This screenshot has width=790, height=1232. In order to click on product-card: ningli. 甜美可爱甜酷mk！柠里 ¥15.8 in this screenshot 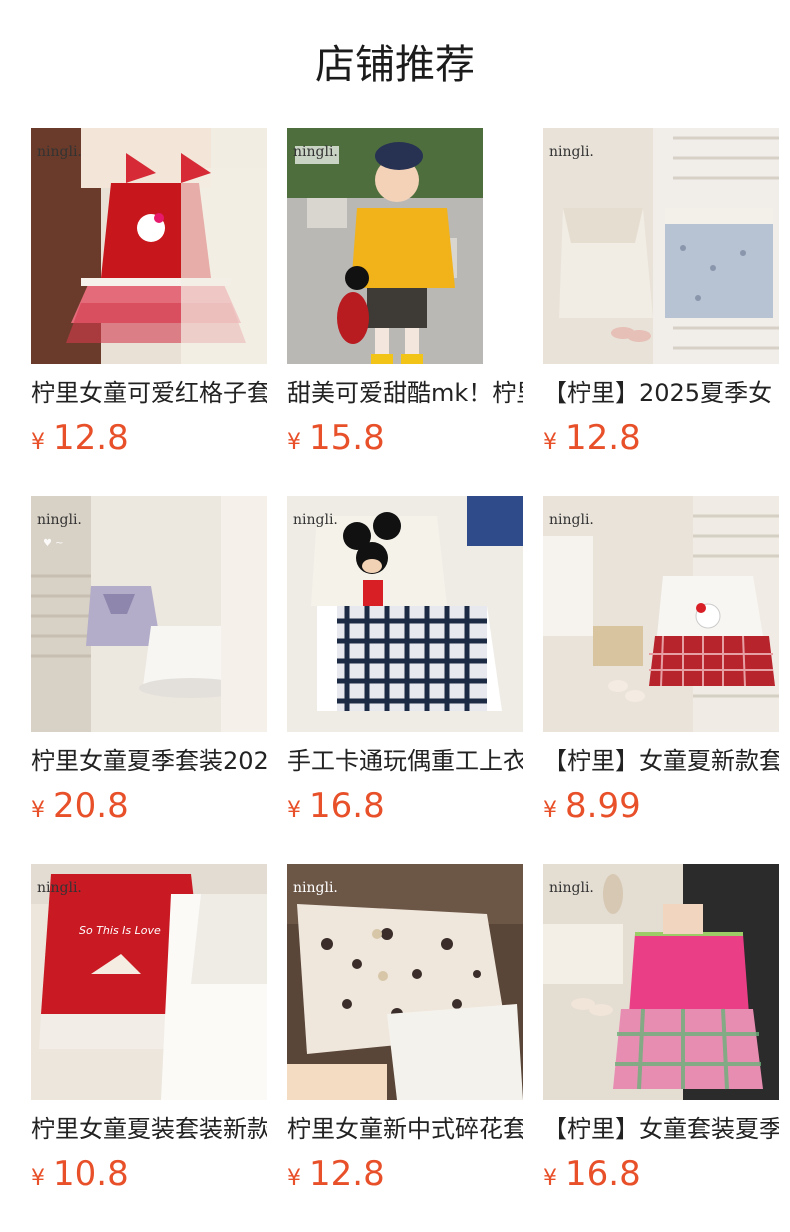, I will do `click(405, 298)`.